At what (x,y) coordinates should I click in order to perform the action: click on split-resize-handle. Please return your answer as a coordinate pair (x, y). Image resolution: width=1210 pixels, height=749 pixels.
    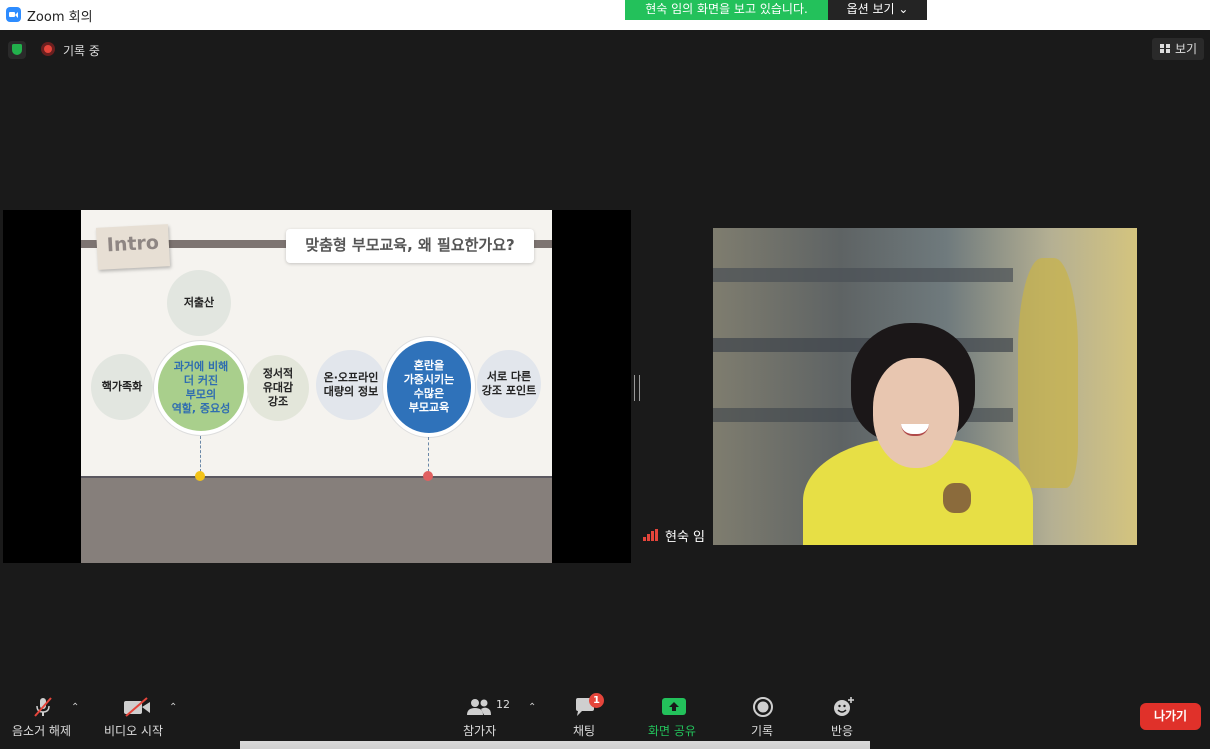
    Looking at the image, I should click on (637, 388).